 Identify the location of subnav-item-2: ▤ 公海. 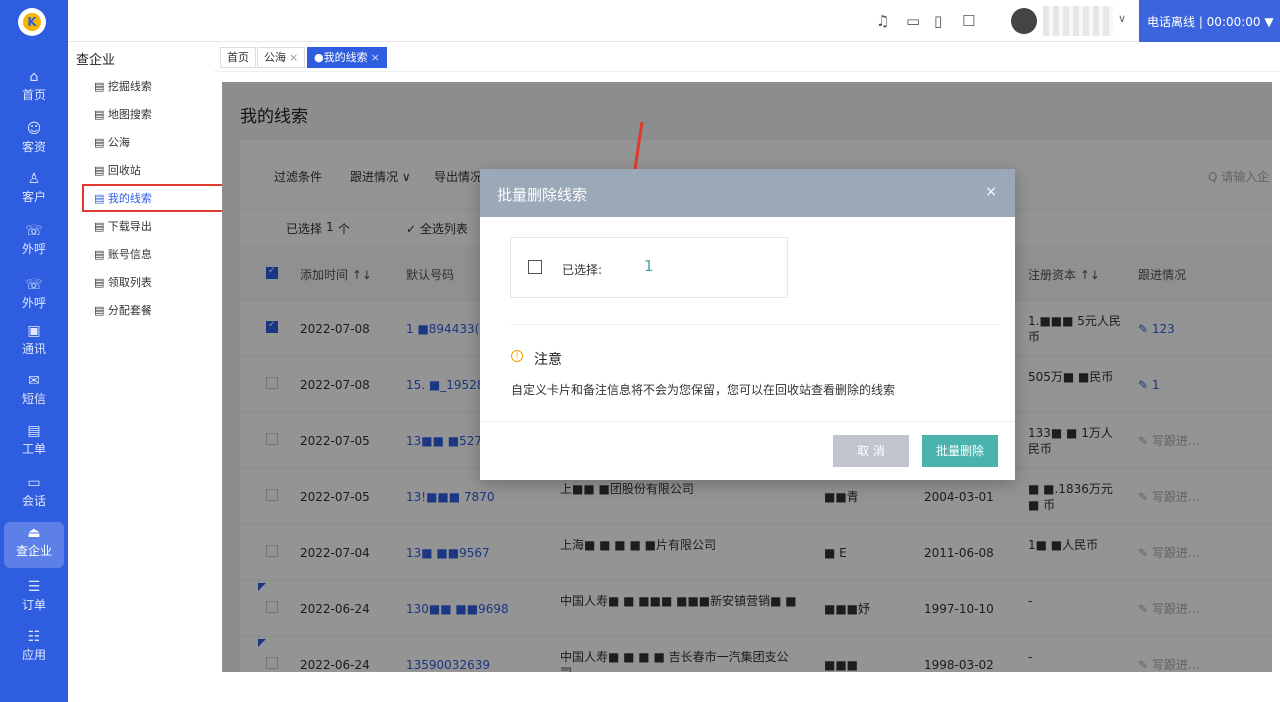
(112, 142).